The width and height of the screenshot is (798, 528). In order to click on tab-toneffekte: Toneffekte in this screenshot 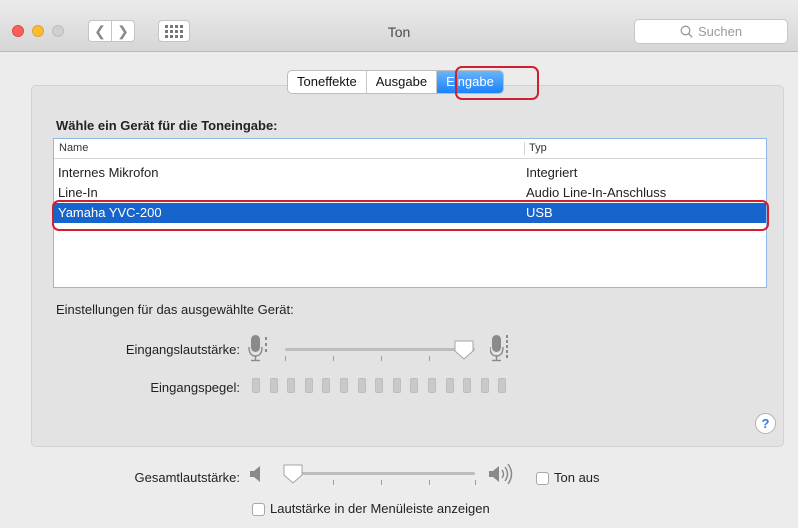, I will do `click(327, 82)`.